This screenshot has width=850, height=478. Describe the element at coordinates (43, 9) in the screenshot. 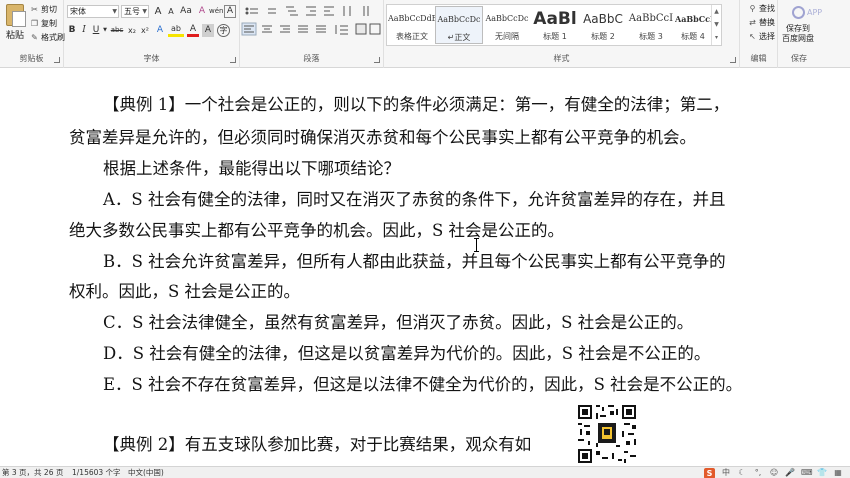

I see `cut-button: ✂ 剪切` at that location.